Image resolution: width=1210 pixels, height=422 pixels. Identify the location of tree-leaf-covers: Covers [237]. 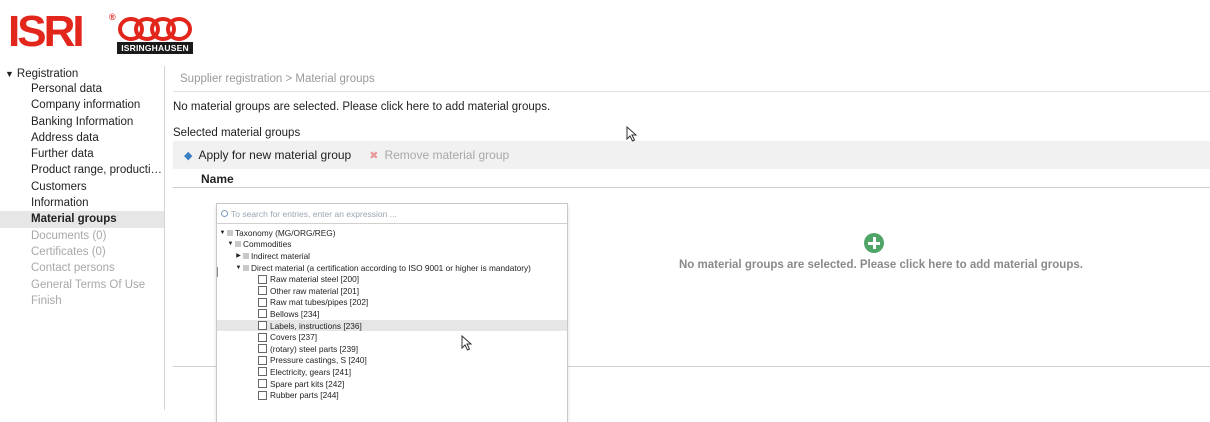
(392, 337).